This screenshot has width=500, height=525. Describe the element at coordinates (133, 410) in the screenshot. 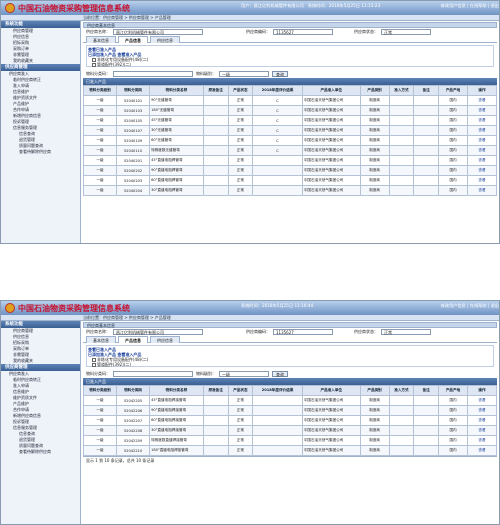

I see `table-cell: 52042206` at that location.